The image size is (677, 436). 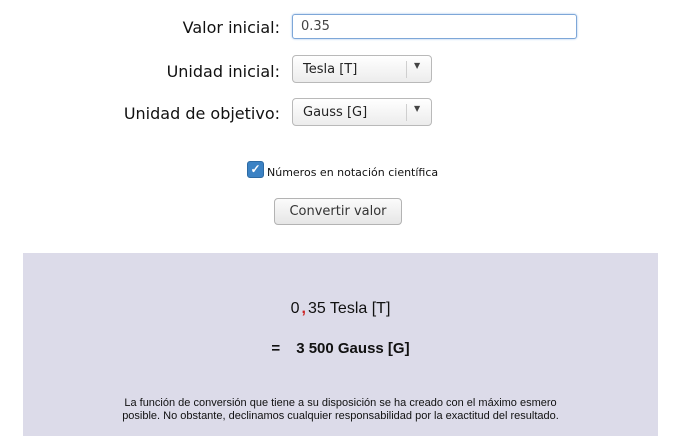 What do you see at coordinates (353, 348) in the screenshot?
I see `converted-text: 3 500 Gauss [G]` at bounding box center [353, 348].